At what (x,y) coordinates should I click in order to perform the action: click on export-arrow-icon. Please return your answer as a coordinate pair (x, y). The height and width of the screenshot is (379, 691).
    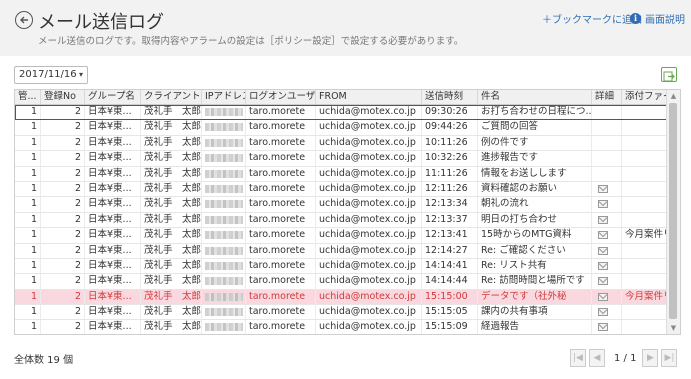
    Looking at the image, I should click on (669, 76).